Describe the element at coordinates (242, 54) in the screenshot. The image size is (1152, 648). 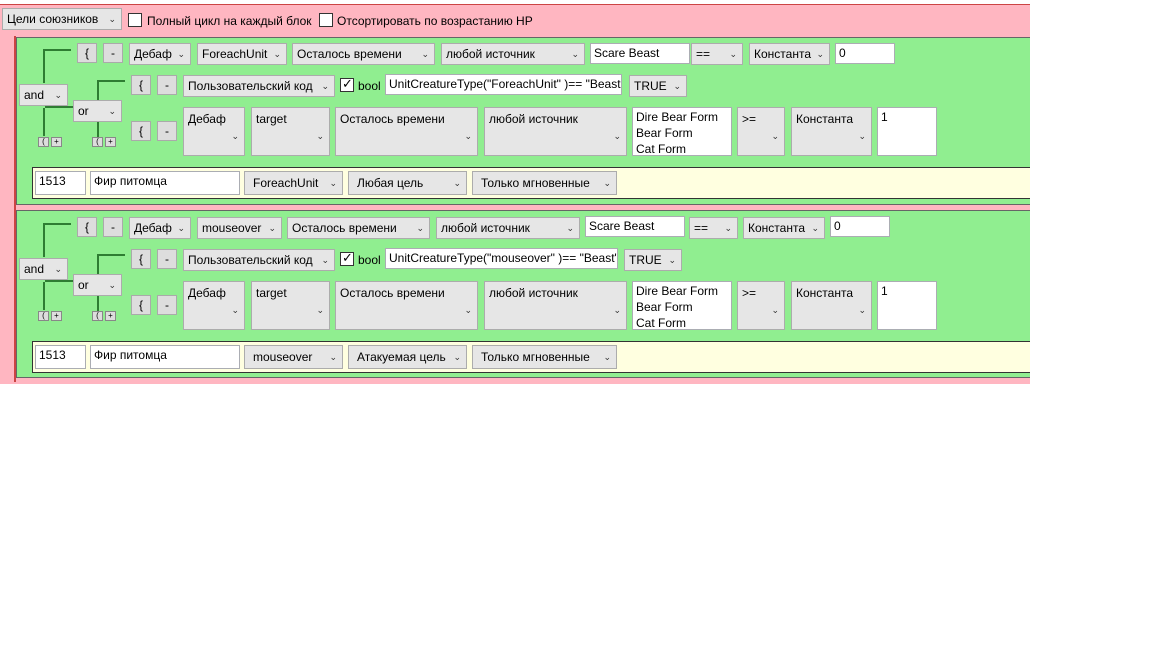
I see `unit-select: ForeachUnit ⌄` at that location.